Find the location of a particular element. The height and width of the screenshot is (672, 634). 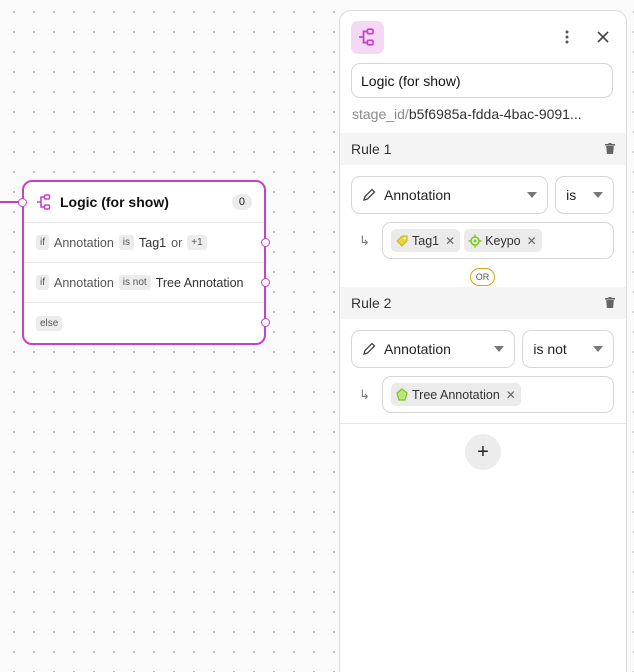

polygon-icon is located at coordinates (402, 395).